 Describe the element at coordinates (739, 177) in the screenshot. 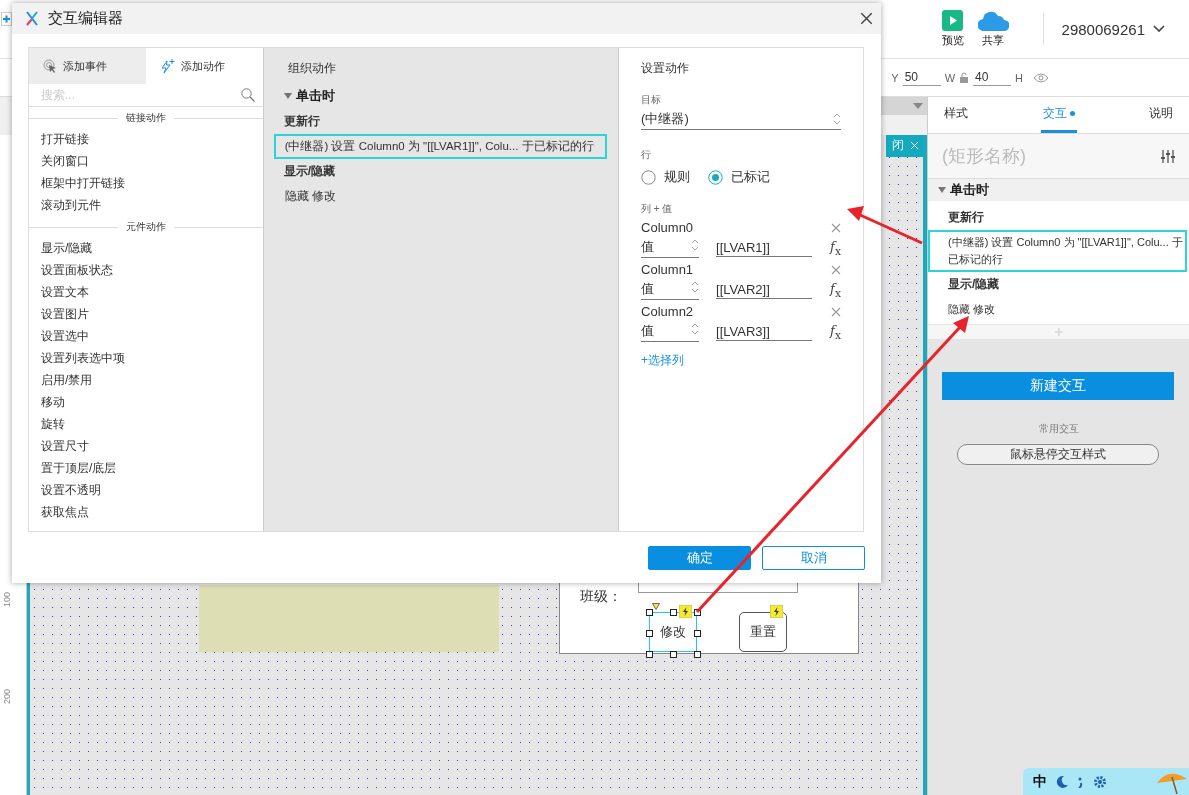

I see `radio-option: 已标记` at that location.